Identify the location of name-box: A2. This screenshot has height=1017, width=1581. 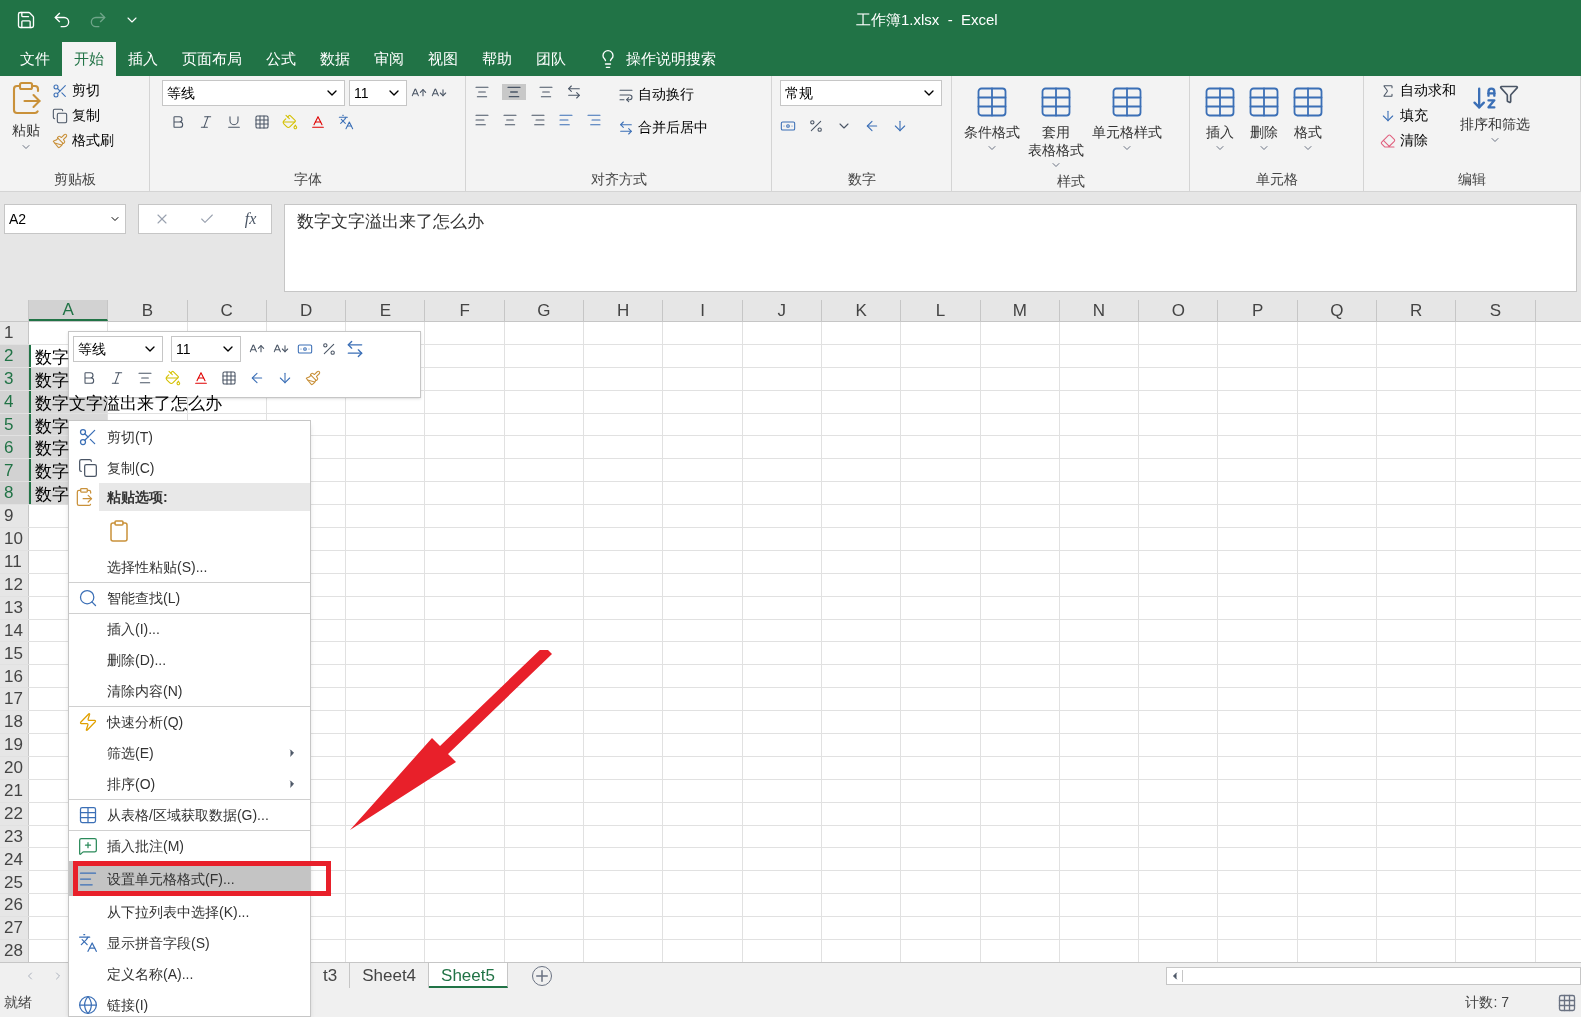
(65, 219).